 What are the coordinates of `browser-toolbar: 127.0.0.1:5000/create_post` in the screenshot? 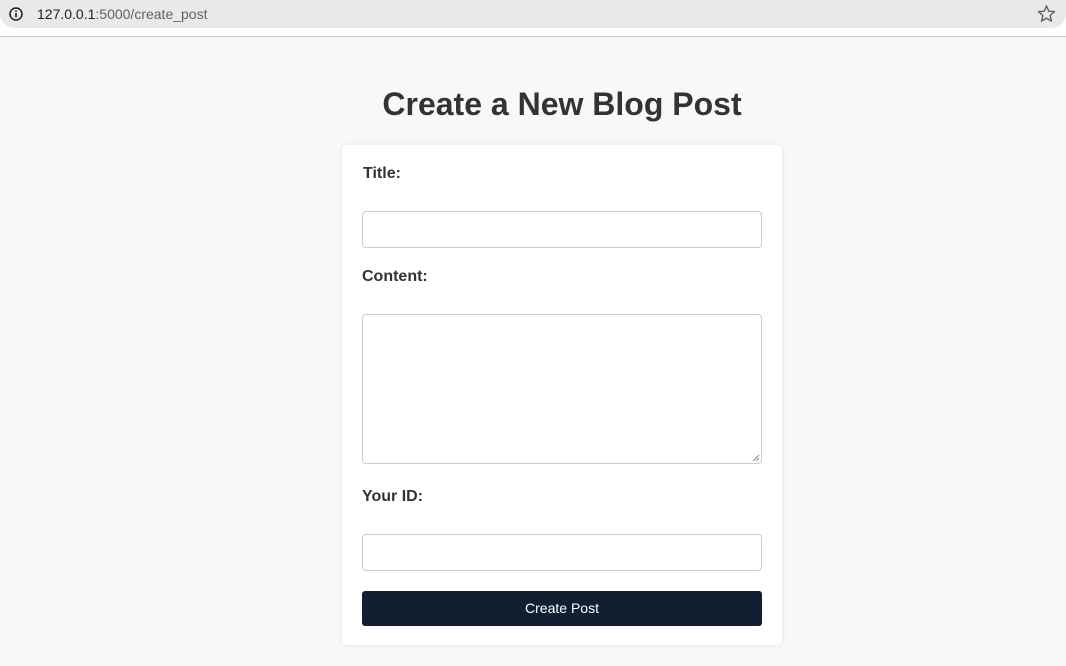 It's located at (533, 18).